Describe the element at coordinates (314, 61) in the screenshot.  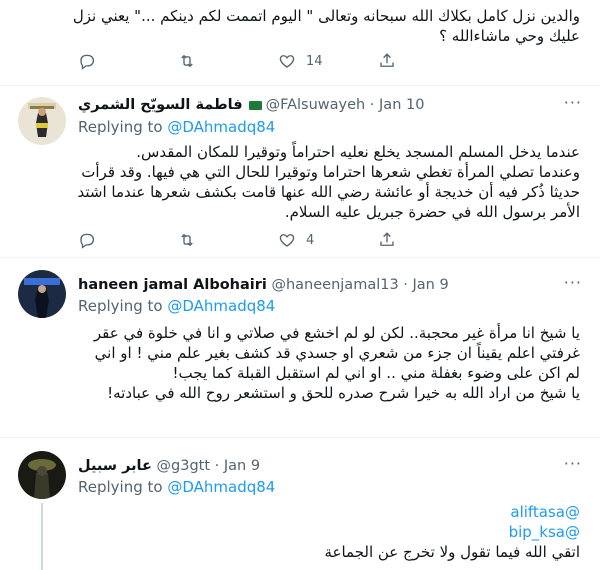
I see `like-count: 14` at that location.